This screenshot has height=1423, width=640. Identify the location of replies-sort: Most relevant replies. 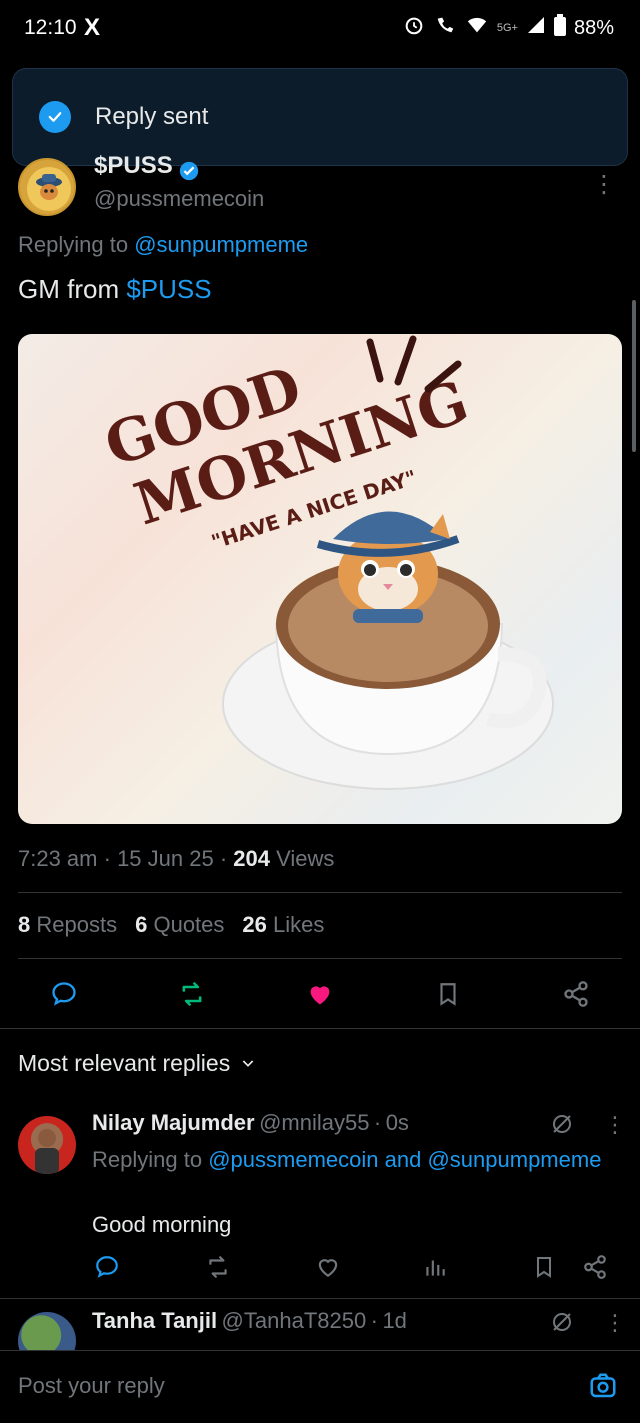
(137, 1063).